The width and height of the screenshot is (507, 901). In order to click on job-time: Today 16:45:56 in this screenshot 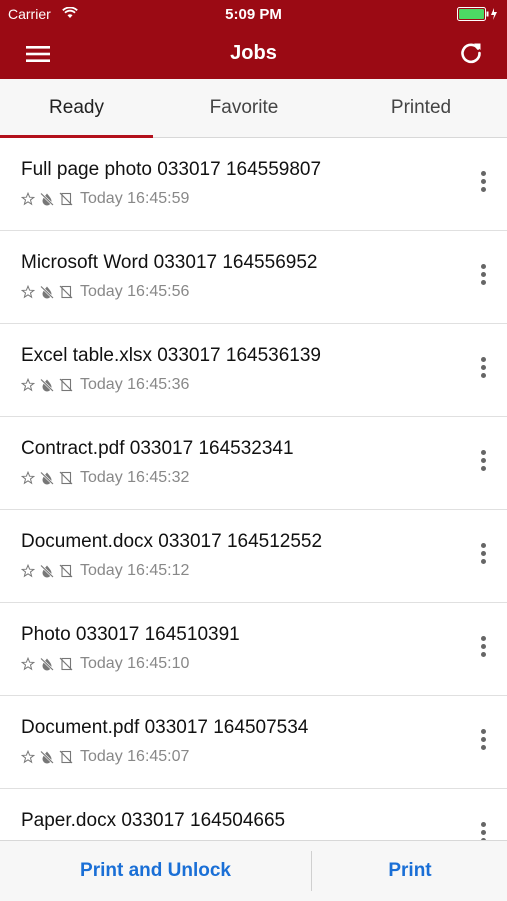, I will do `click(135, 291)`.